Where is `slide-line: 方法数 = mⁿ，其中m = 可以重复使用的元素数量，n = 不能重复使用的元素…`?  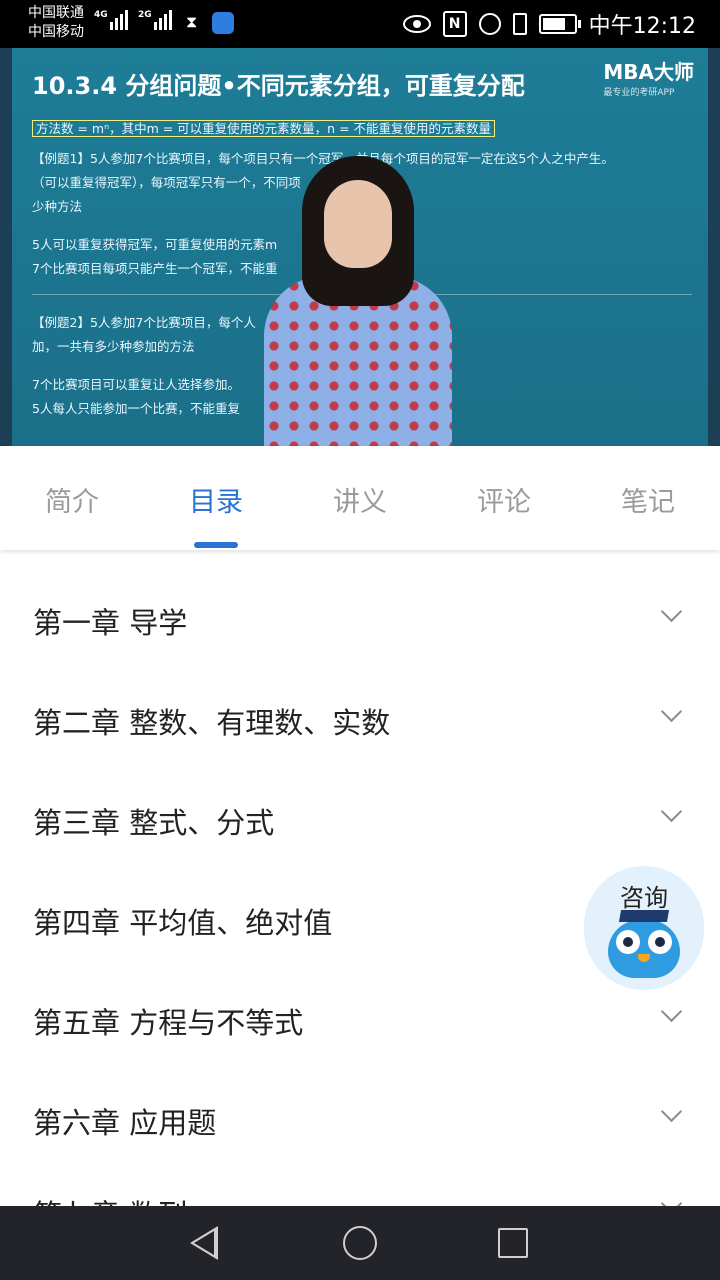 slide-line: 方法数 = mⁿ，其中m = 可以重复使用的元素数量，n = 不能重复使用的元素… is located at coordinates (264, 128).